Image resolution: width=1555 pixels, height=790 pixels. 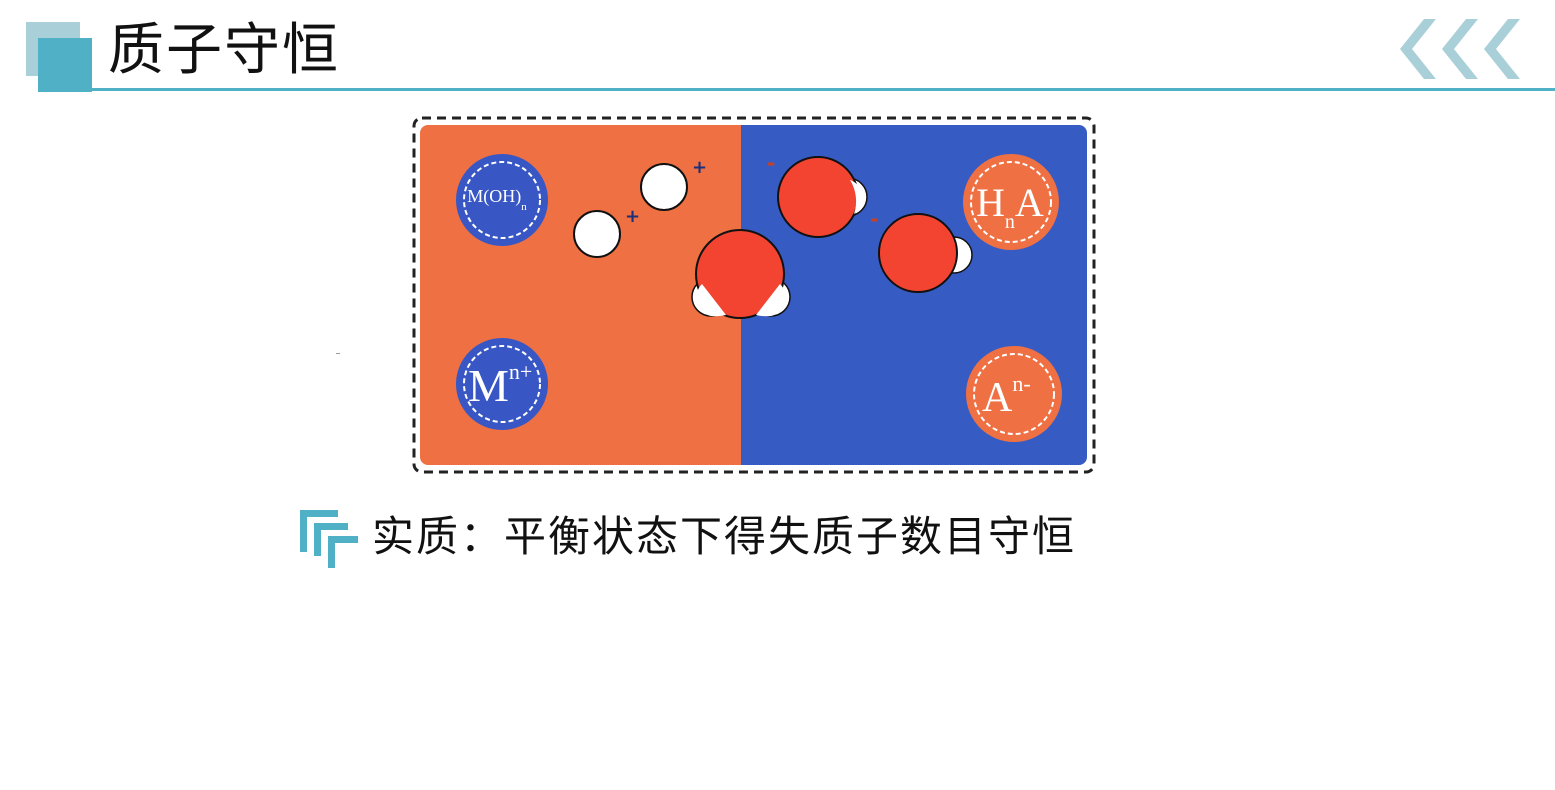 What do you see at coordinates (990, 202) in the screenshot?
I see `acid-h-label: H` at bounding box center [990, 202].